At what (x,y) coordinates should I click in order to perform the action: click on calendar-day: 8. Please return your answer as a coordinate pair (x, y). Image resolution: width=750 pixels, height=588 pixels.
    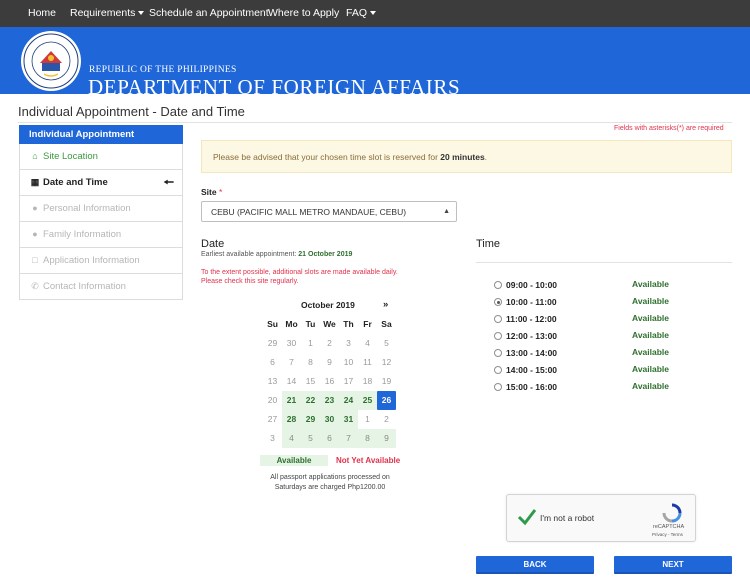
    Looking at the image, I should click on (310, 362).